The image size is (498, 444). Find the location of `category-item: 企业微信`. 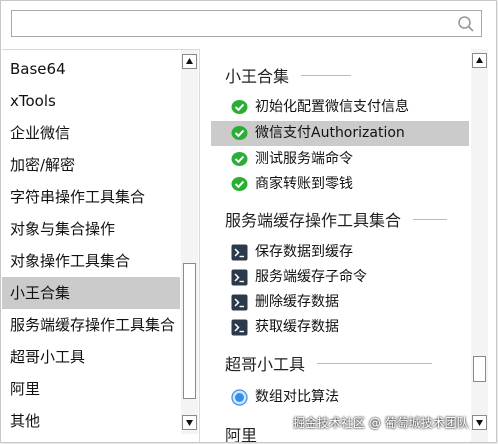

category-item: 企业微信 is located at coordinates (91, 133).